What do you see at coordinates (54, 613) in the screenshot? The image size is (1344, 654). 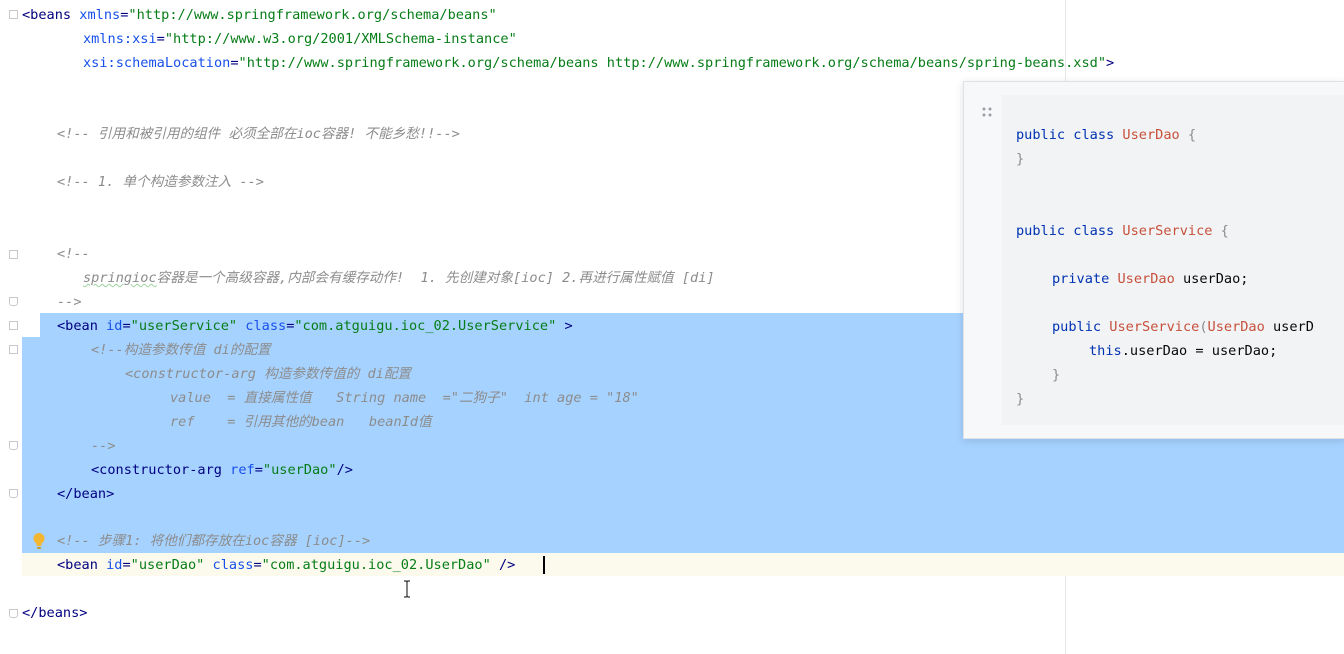 I see `code-line: </beans>` at bounding box center [54, 613].